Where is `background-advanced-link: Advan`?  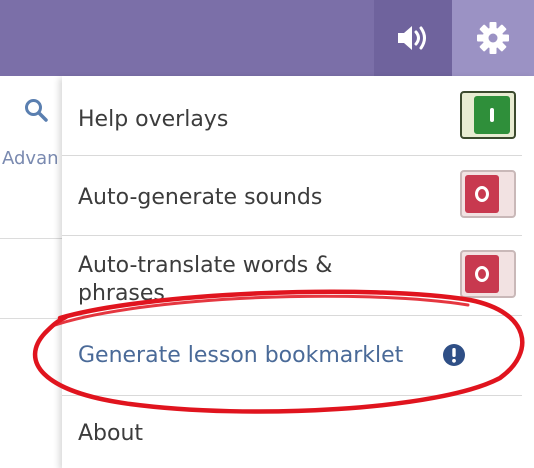
background-advanced-link: Advan is located at coordinates (32, 158).